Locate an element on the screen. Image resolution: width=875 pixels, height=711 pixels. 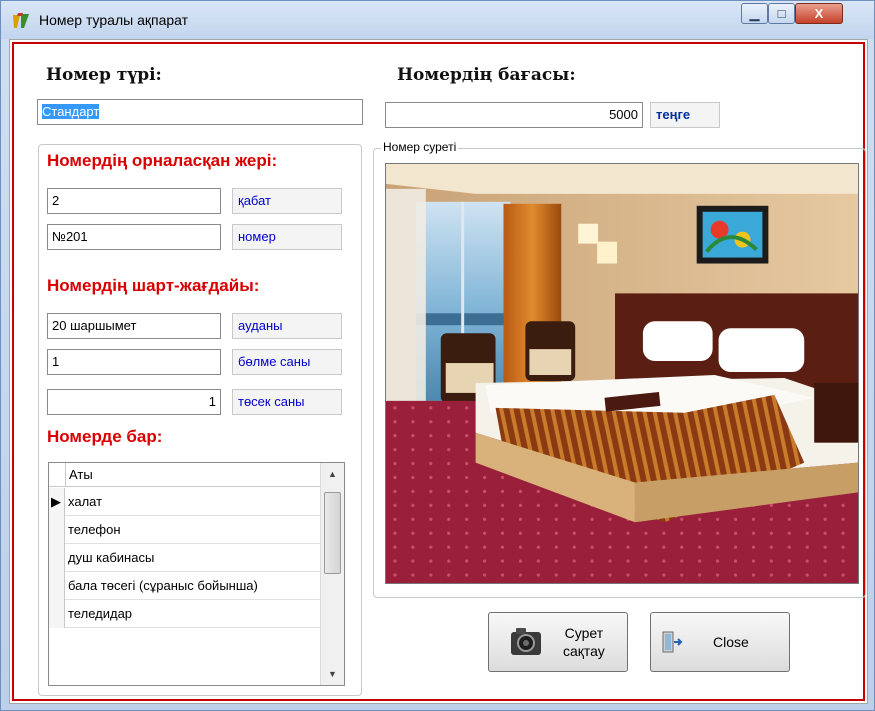
table-cell: бала төсегі (сұраныс бойынша) is located at coordinates (163, 585).